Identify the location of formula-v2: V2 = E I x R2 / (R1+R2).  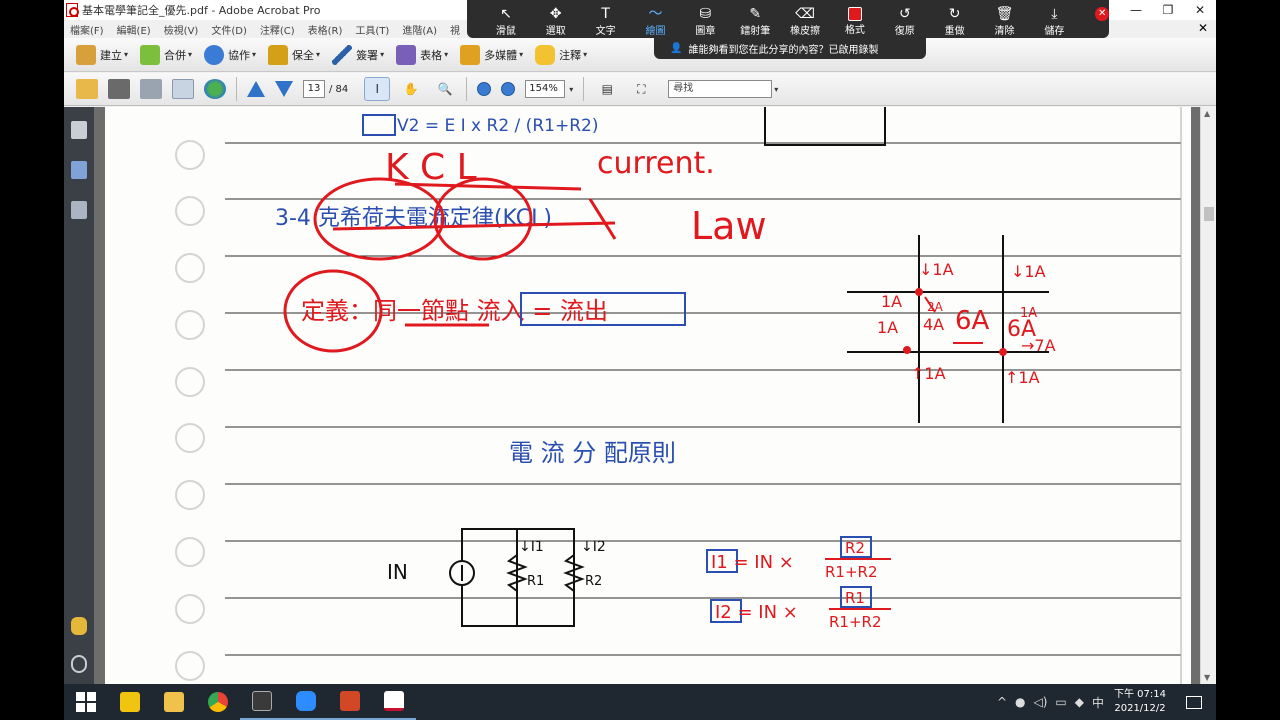
(497, 126).